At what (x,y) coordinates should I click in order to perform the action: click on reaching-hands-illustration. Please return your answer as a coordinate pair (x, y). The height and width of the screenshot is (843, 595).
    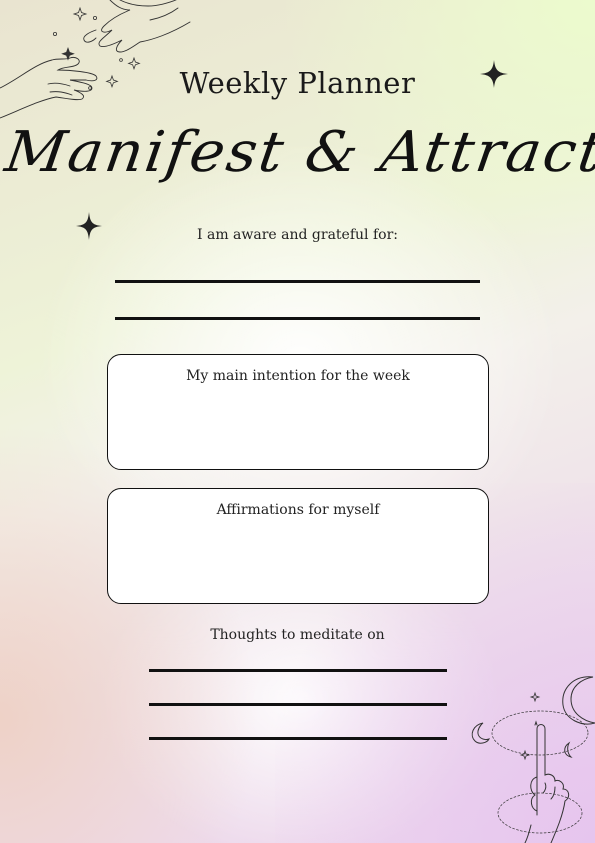
    Looking at the image, I should click on (95, 59).